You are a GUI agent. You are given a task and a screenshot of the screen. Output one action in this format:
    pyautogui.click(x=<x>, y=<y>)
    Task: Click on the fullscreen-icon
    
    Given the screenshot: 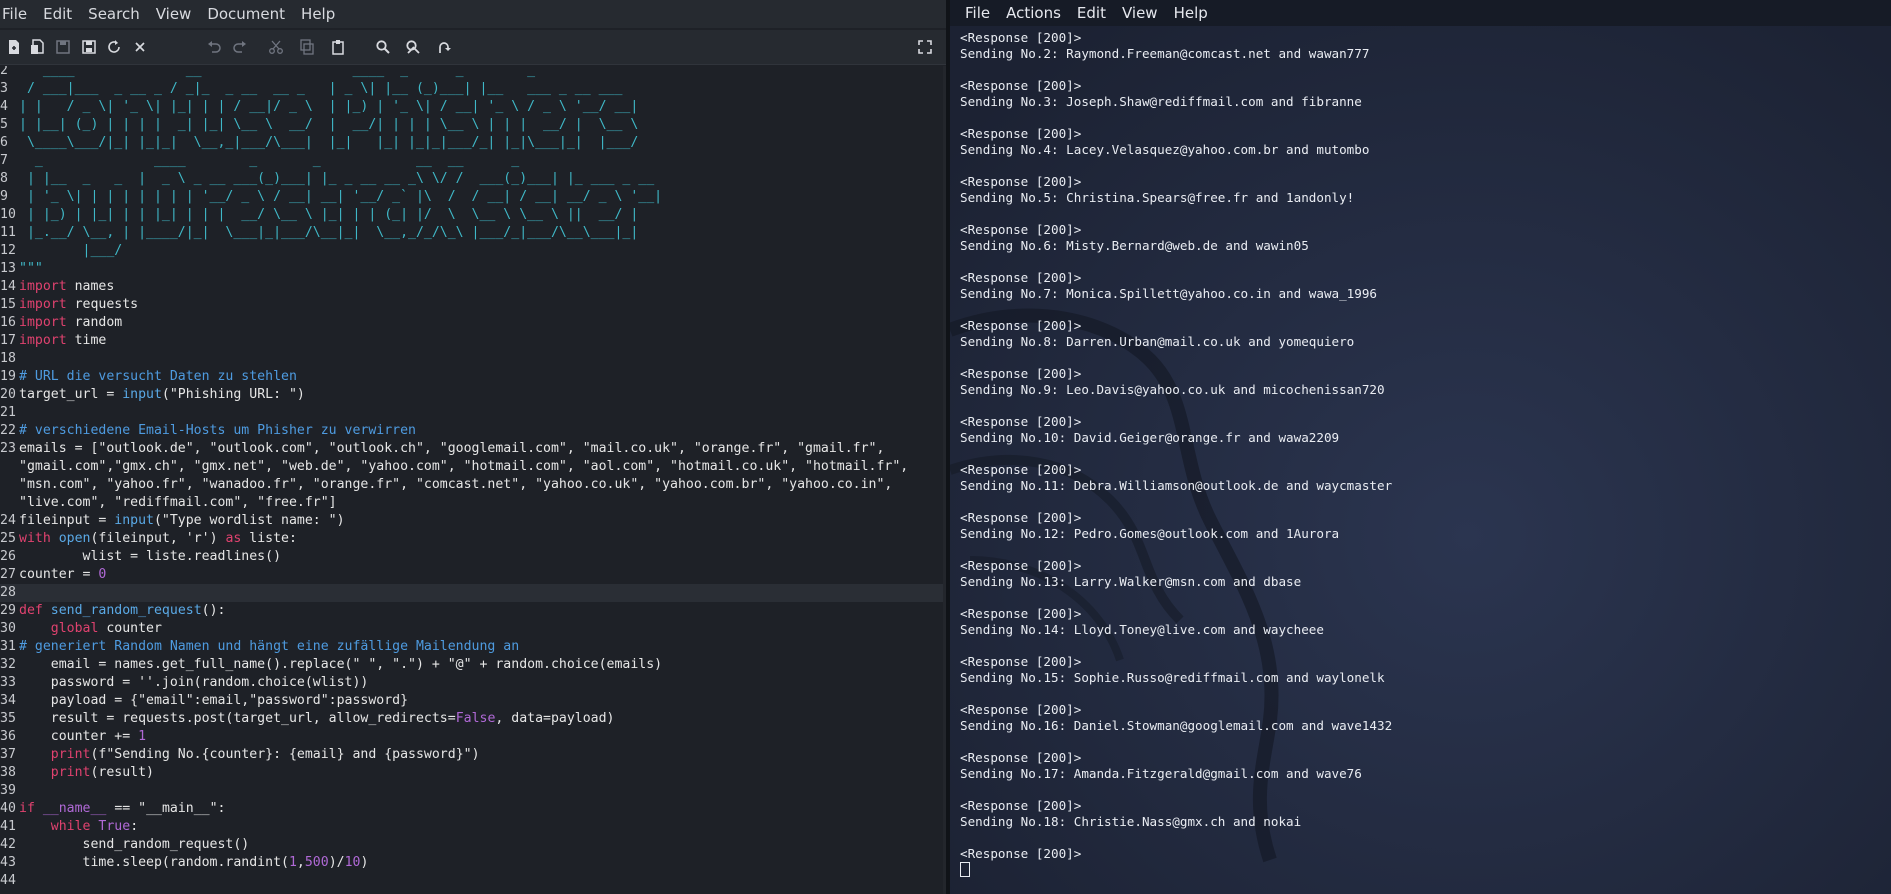 What is the action you would take?
    pyautogui.click(x=925, y=47)
    